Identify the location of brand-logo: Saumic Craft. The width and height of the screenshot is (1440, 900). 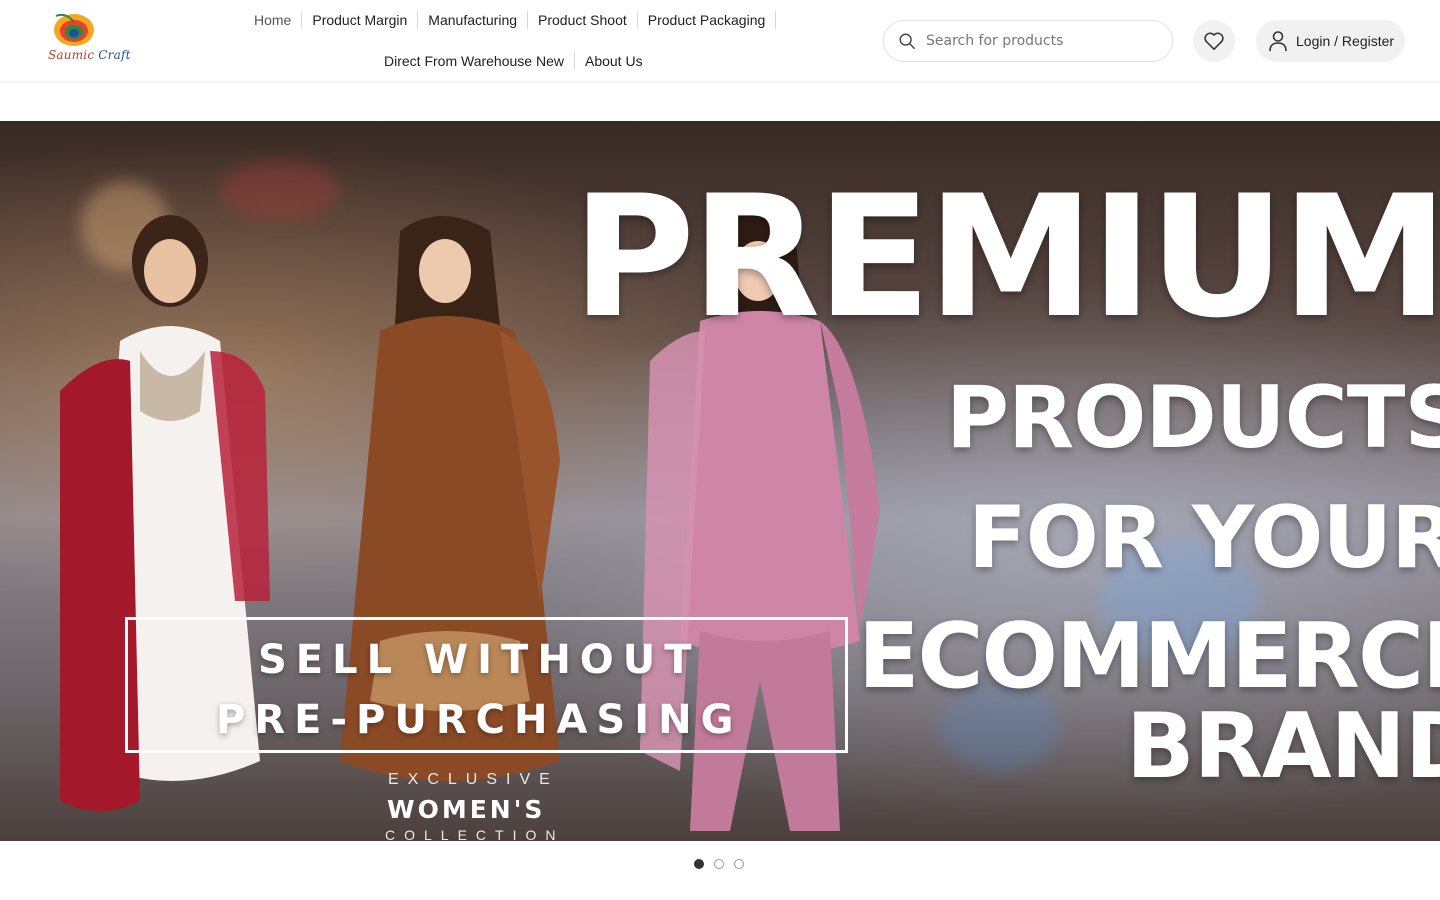
(87, 38).